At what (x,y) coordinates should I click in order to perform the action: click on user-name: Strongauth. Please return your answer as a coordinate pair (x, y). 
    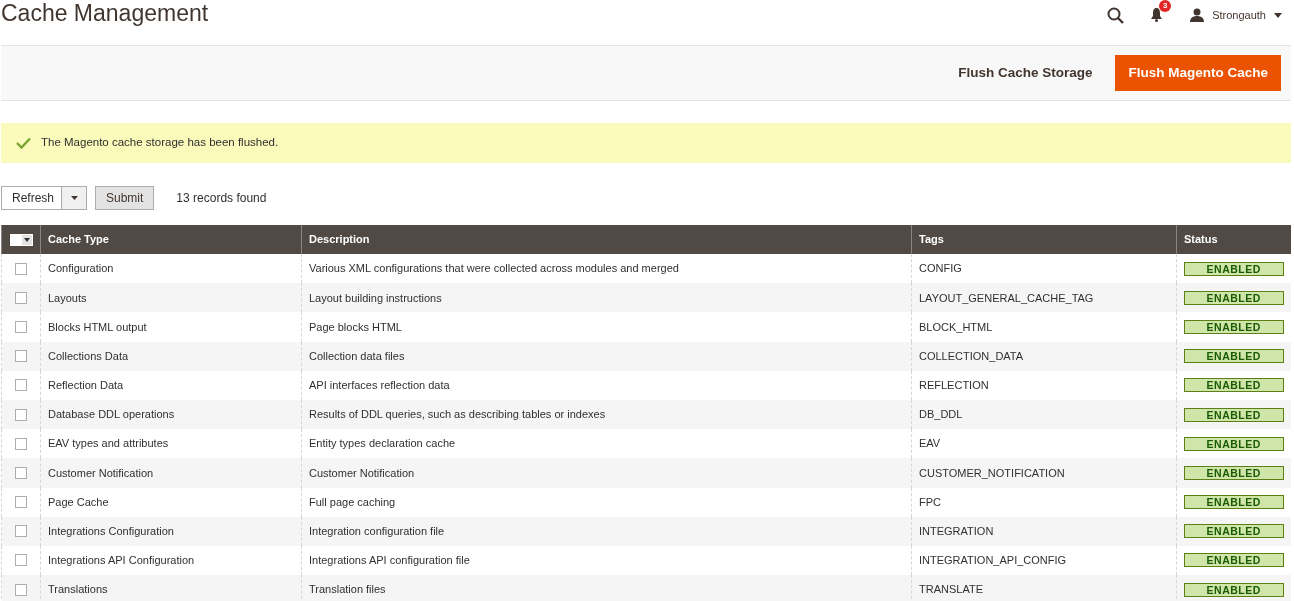
    Looking at the image, I should click on (1239, 15).